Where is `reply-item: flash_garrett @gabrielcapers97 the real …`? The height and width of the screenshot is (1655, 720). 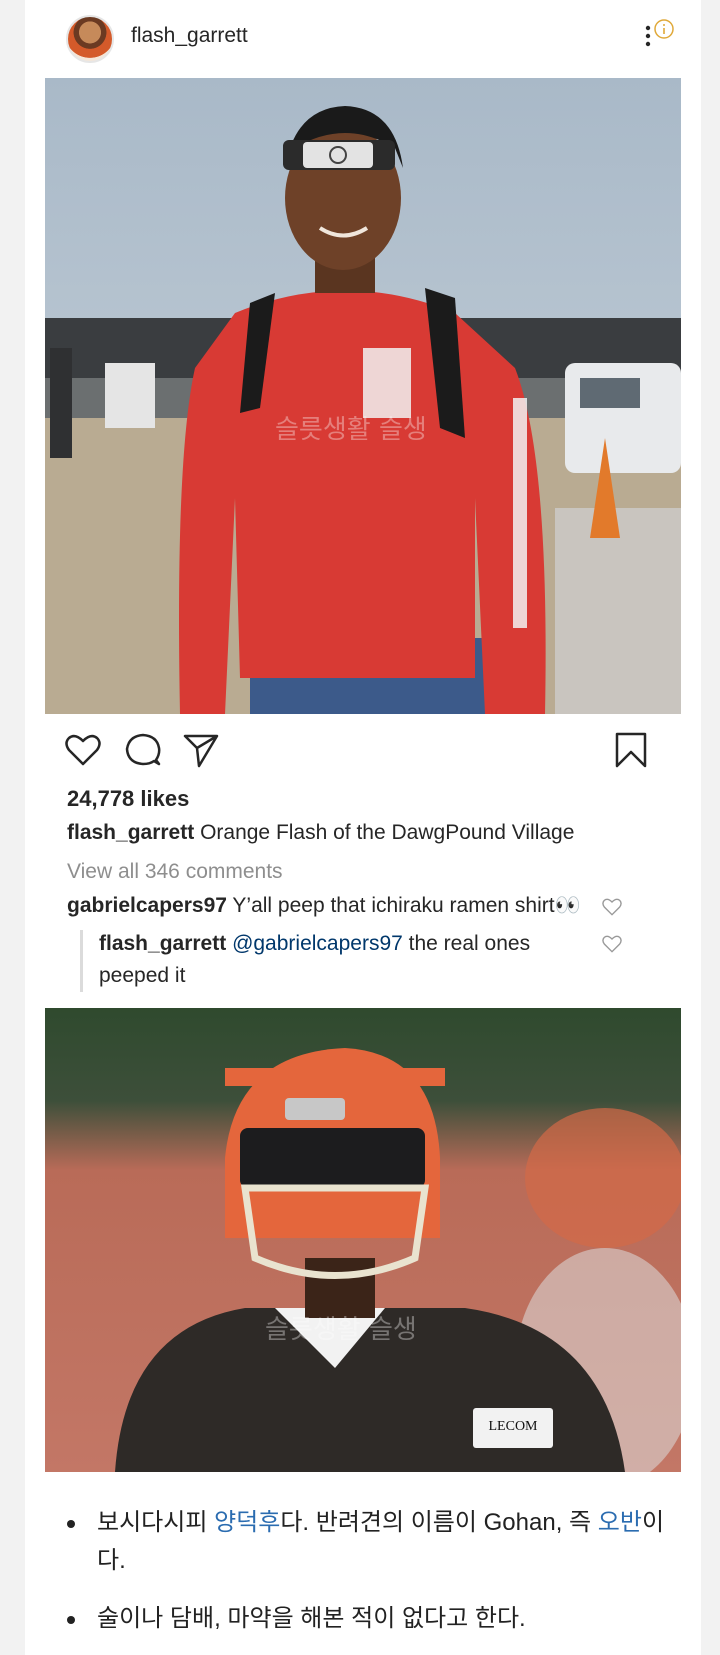 reply-item: flash_garrett @gabrielcapers97 the real … is located at coordinates (339, 960).